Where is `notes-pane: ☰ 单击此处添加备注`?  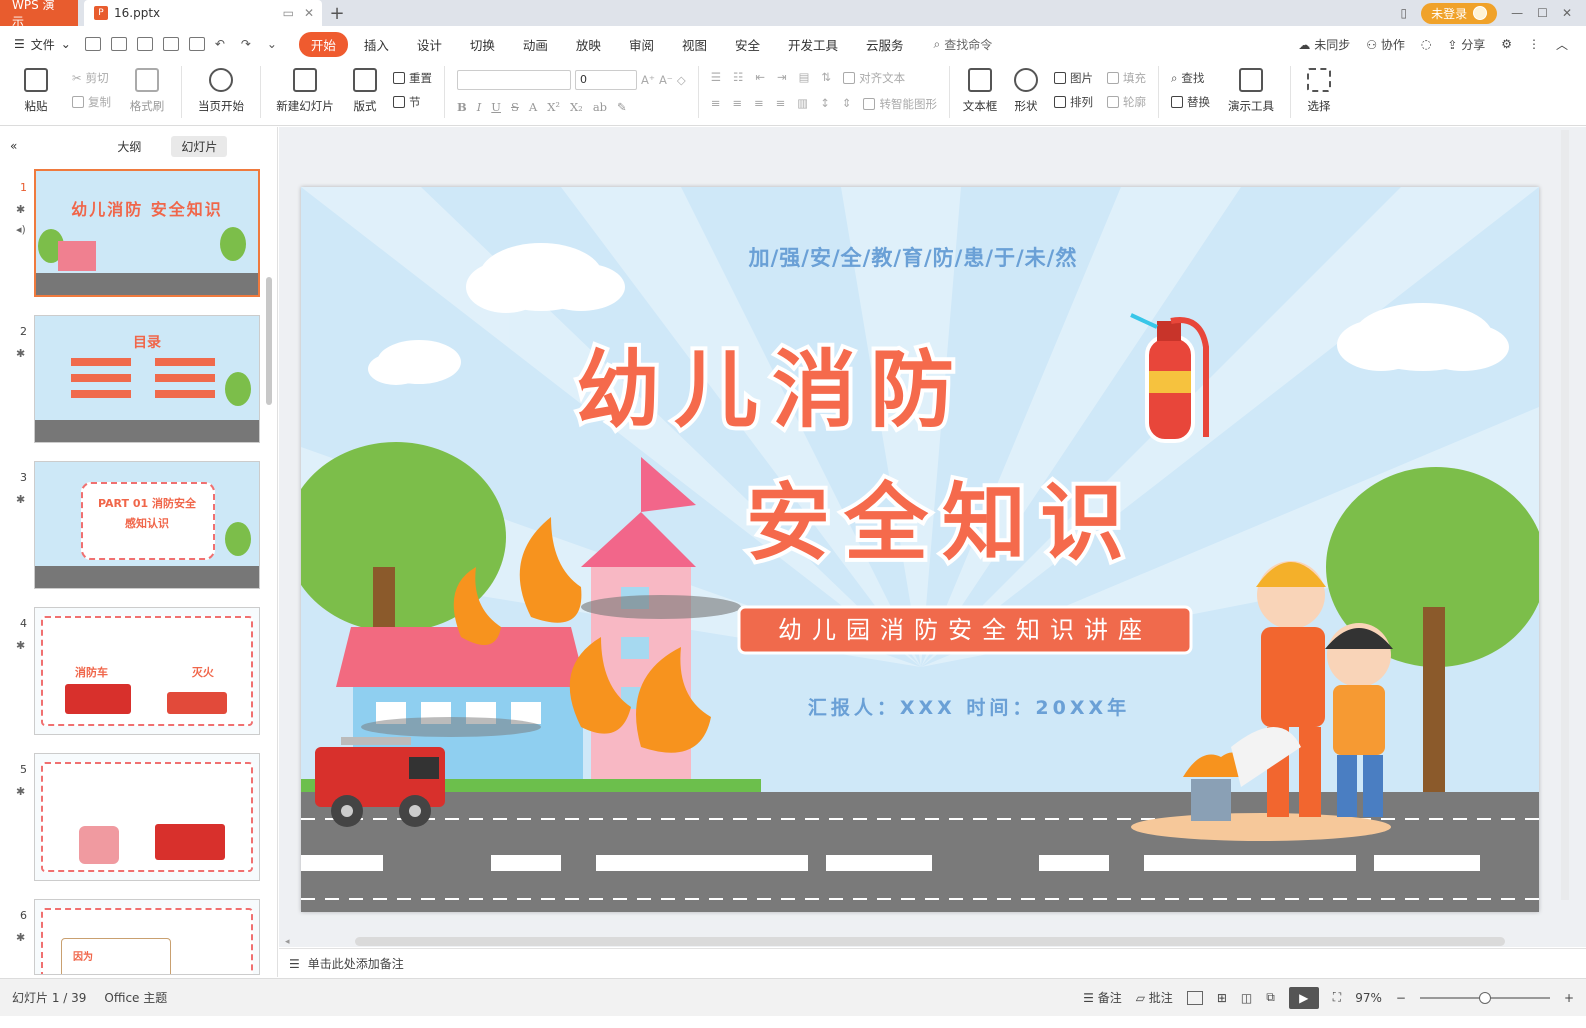
notes-pane: ☰ 单击此处添加备注 is located at coordinates (932, 963).